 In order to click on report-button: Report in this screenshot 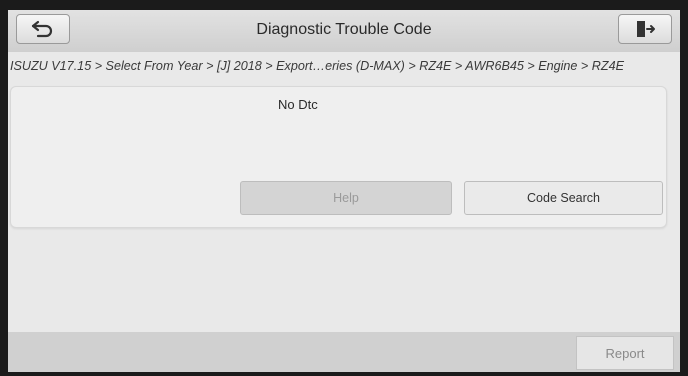, I will do `click(625, 353)`.